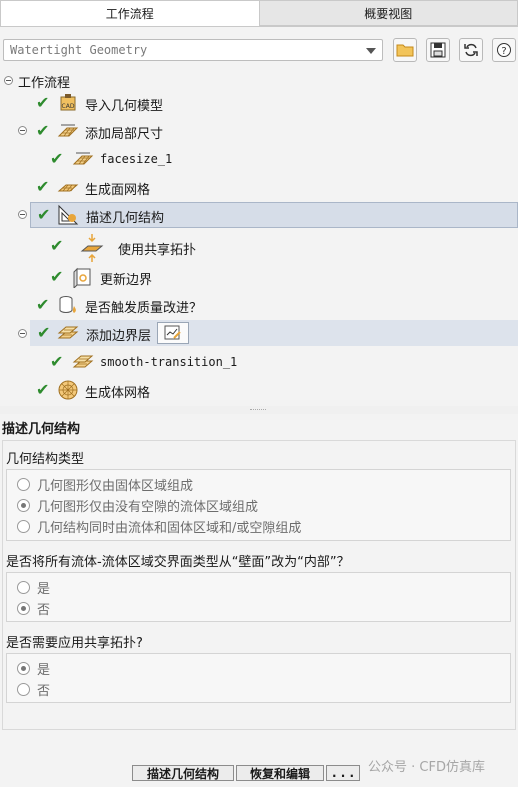 The height and width of the screenshot is (787, 518). I want to click on tree-item-label: 添加边界层, so click(119, 336).